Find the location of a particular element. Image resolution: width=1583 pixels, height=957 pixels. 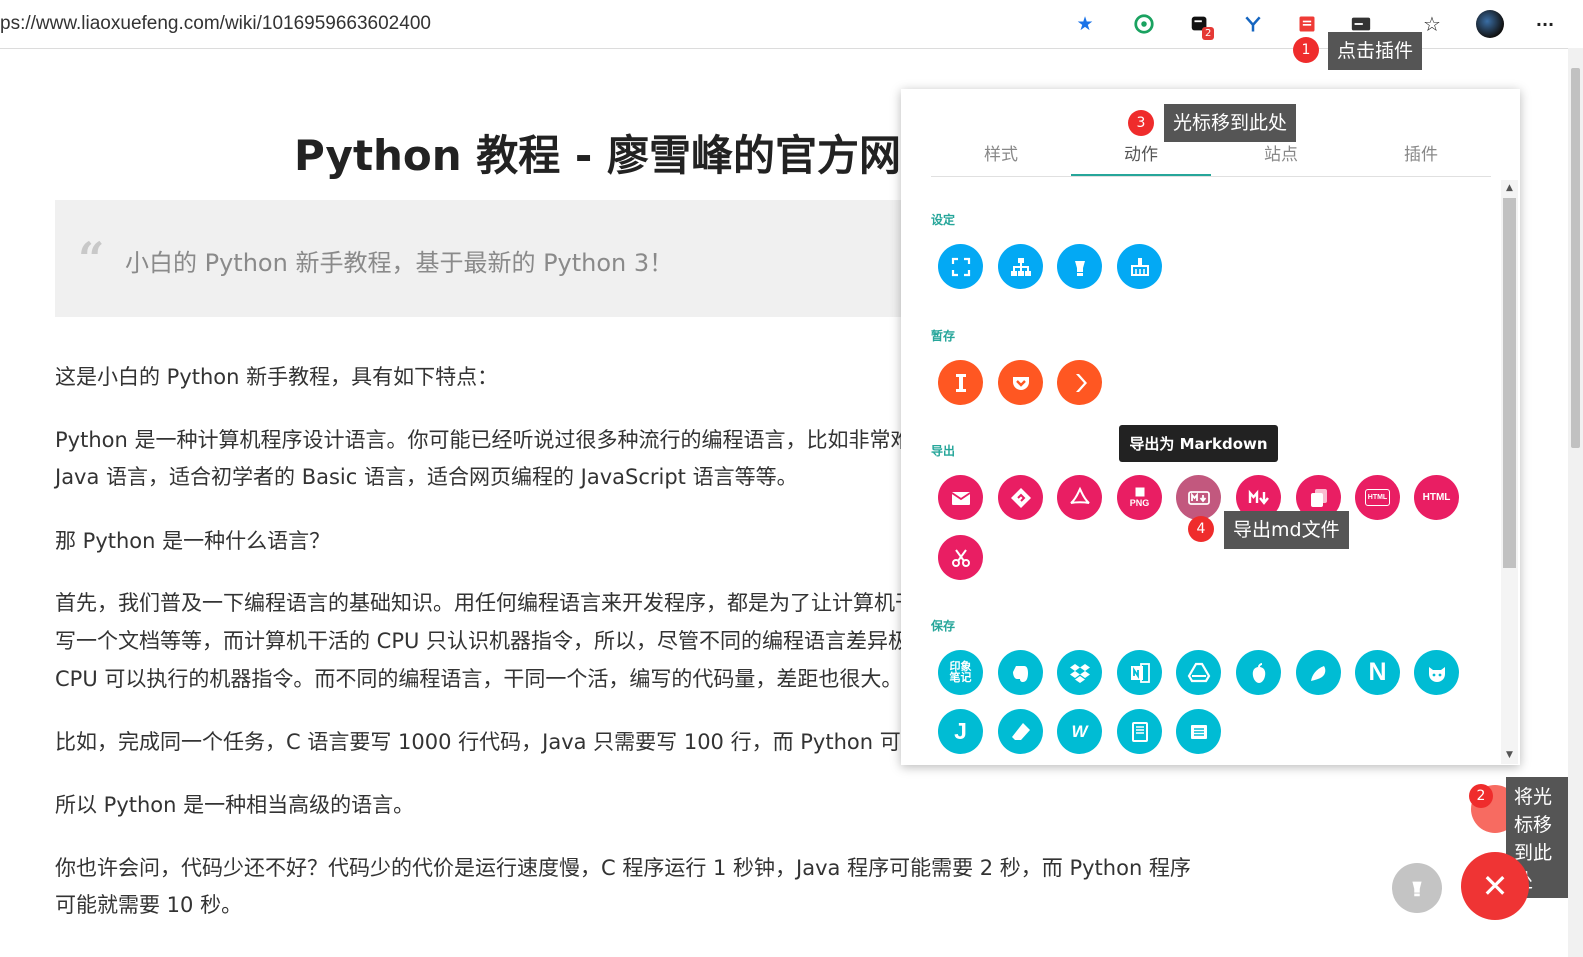

scroll-up-arrow-icon: ▲ is located at coordinates (1509, 188).